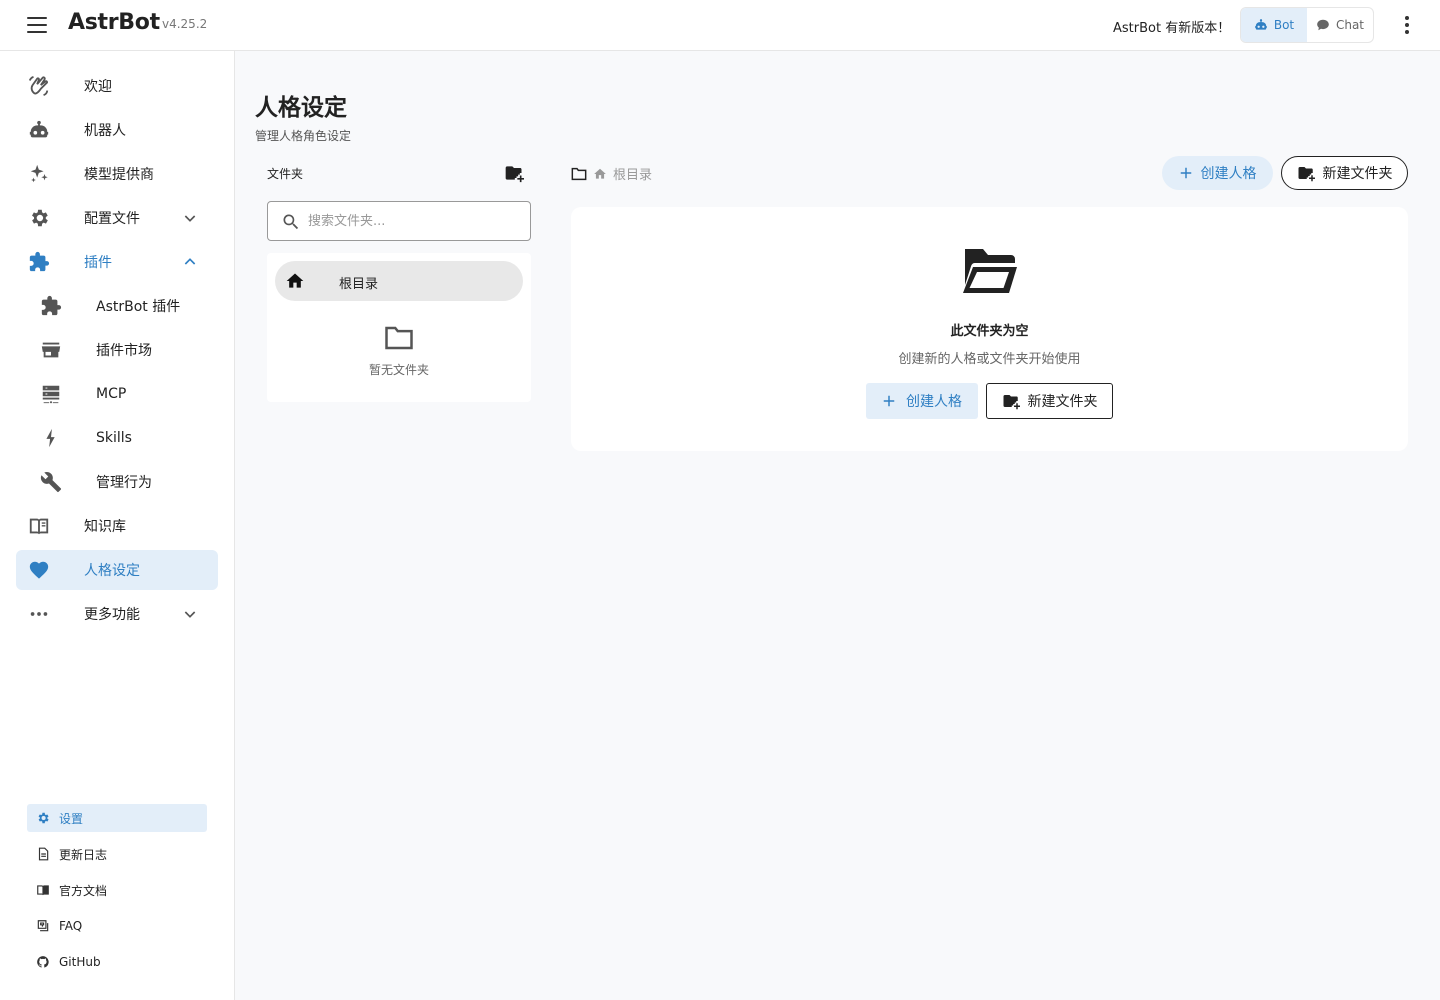 This screenshot has height=1000, width=1440. Describe the element at coordinates (117, 86) in the screenshot. I see `sidebar-item-welcome: 欢迎` at that location.